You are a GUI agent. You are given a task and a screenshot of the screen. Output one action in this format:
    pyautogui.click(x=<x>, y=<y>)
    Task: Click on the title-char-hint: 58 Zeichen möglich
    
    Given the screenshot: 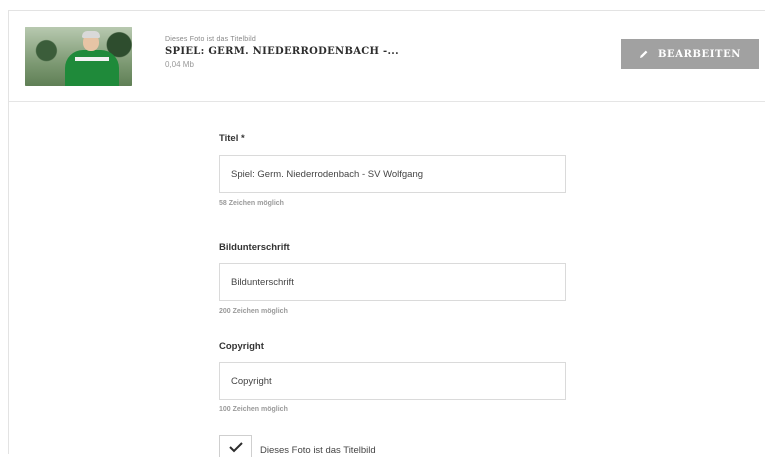 What is the action you would take?
    pyautogui.click(x=251, y=203)
    